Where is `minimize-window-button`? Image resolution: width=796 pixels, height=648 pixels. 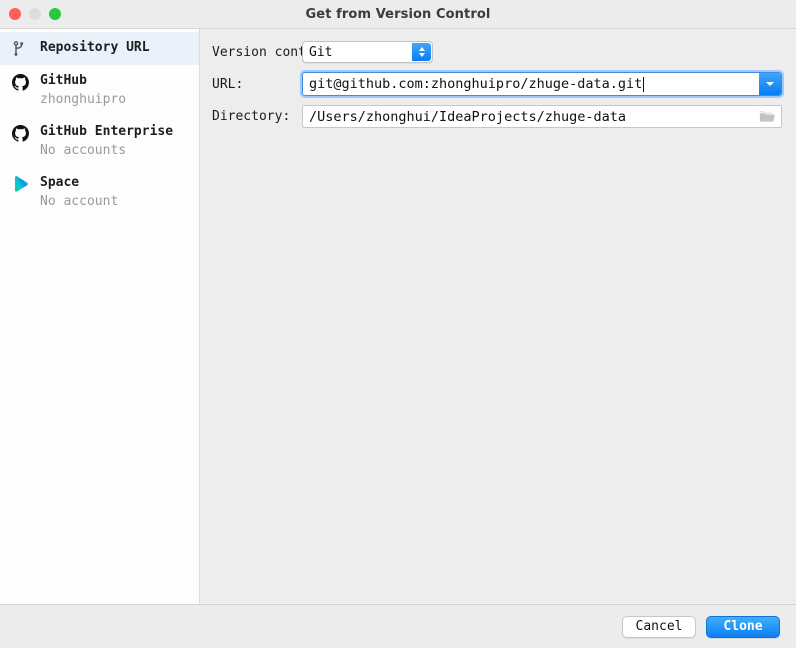
minimize-window-button is located at coordinates (35, 14).